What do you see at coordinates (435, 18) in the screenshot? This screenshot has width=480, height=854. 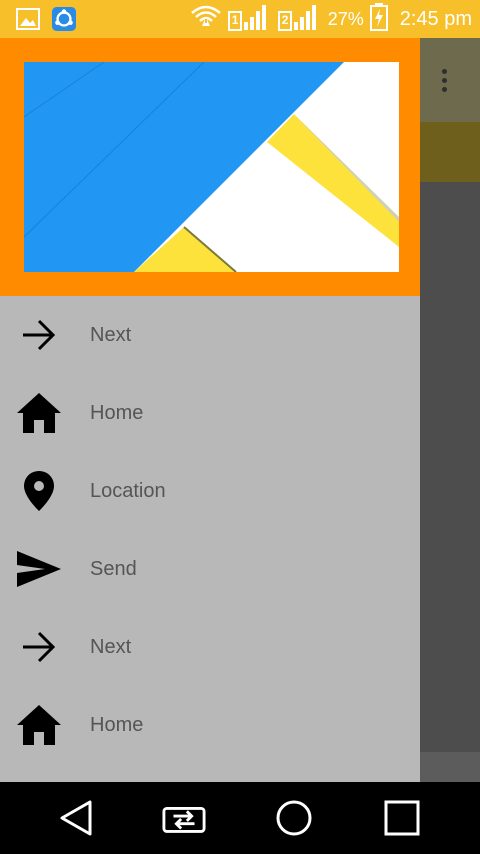 I see `clock: 2:45 pm` at bounding box center [435, 18].